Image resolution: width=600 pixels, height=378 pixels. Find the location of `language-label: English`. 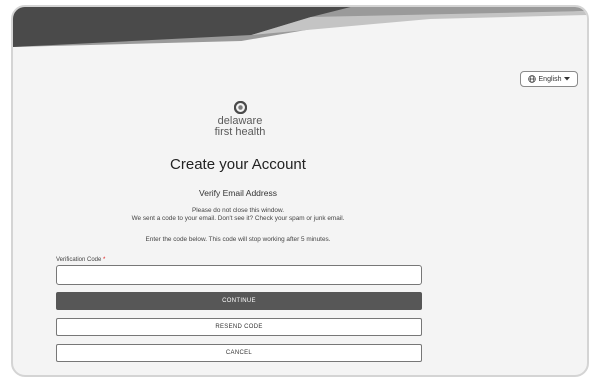

language-label: English is located at coordinates (550, 79).